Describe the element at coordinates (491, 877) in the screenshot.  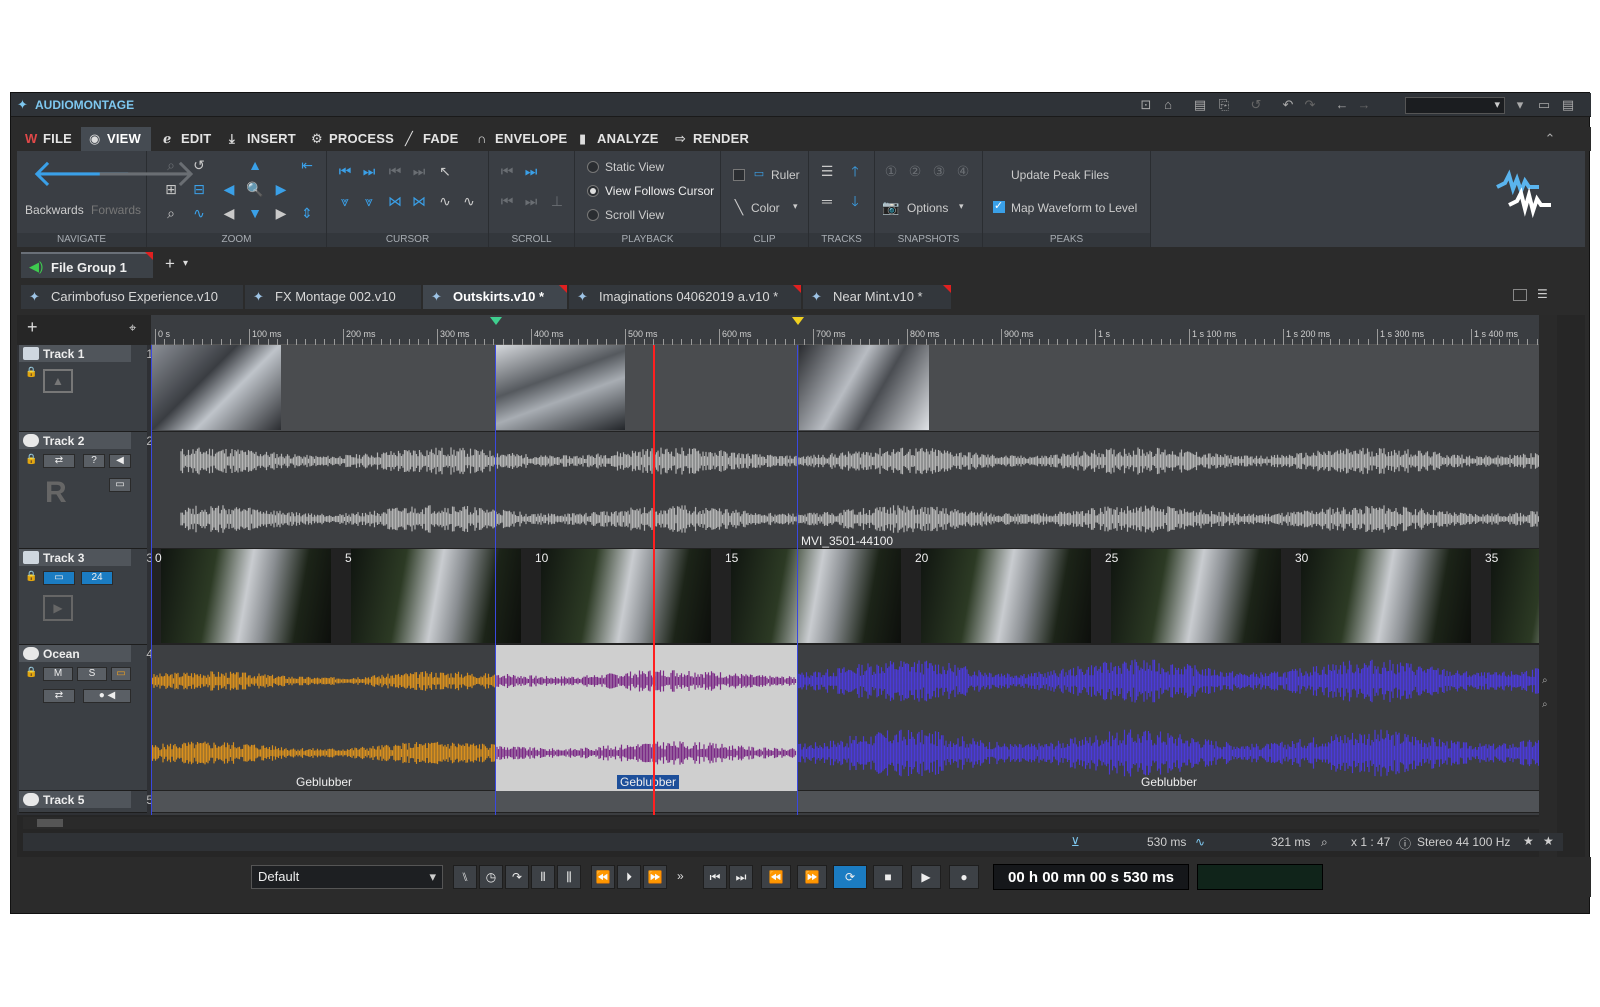
I see `clock-icon: ◷` at that location.